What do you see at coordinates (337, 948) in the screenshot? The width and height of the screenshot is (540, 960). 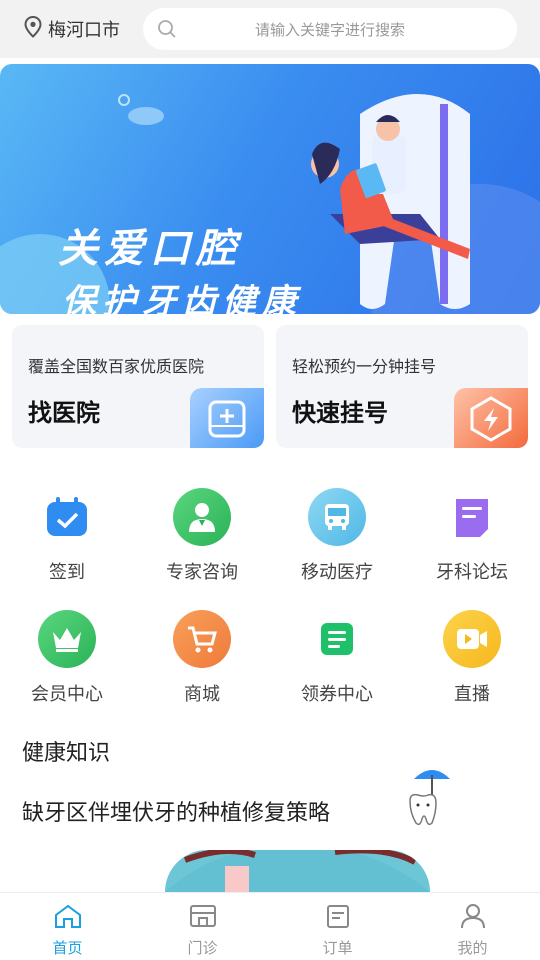 I see `tab-label: 订单` at bounding box center [337, 948].